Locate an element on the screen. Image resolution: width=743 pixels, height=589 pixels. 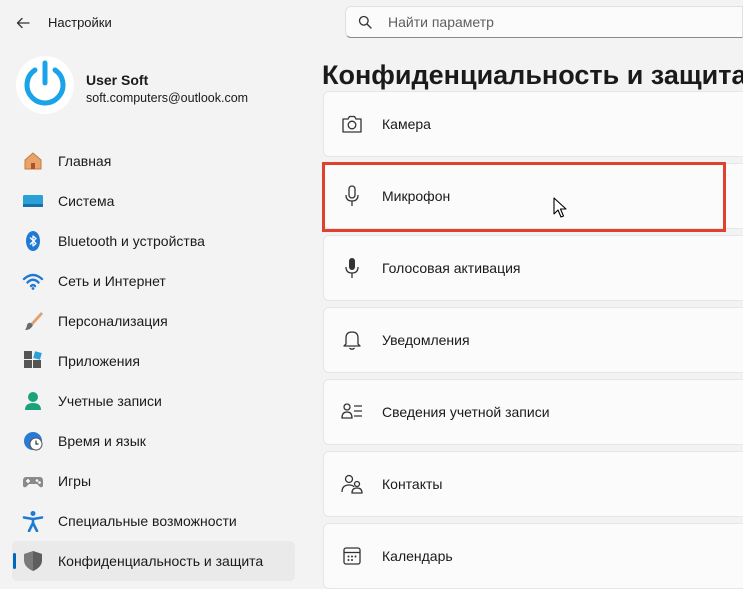
time-language-icon is located at coordinates (33, 441).